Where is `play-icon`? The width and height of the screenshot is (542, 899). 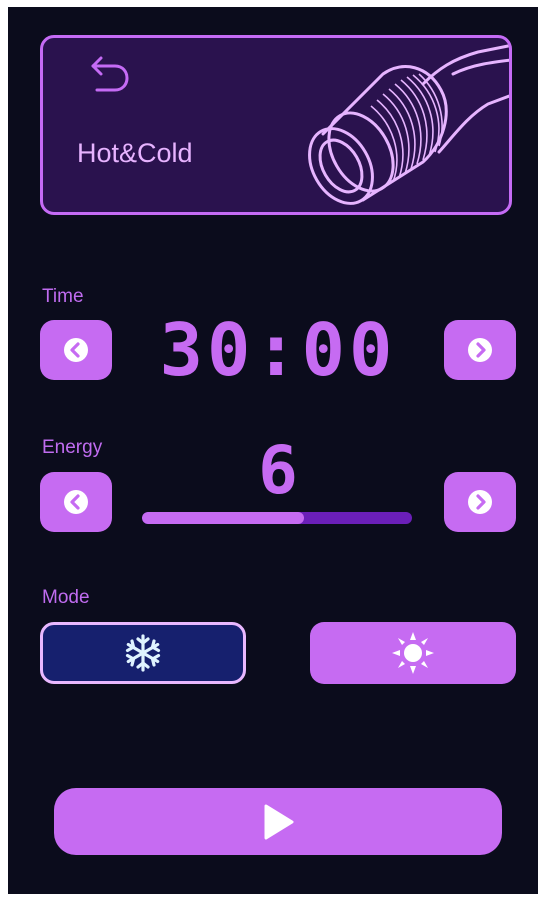 play-icon is located at coordinates (279, 821).